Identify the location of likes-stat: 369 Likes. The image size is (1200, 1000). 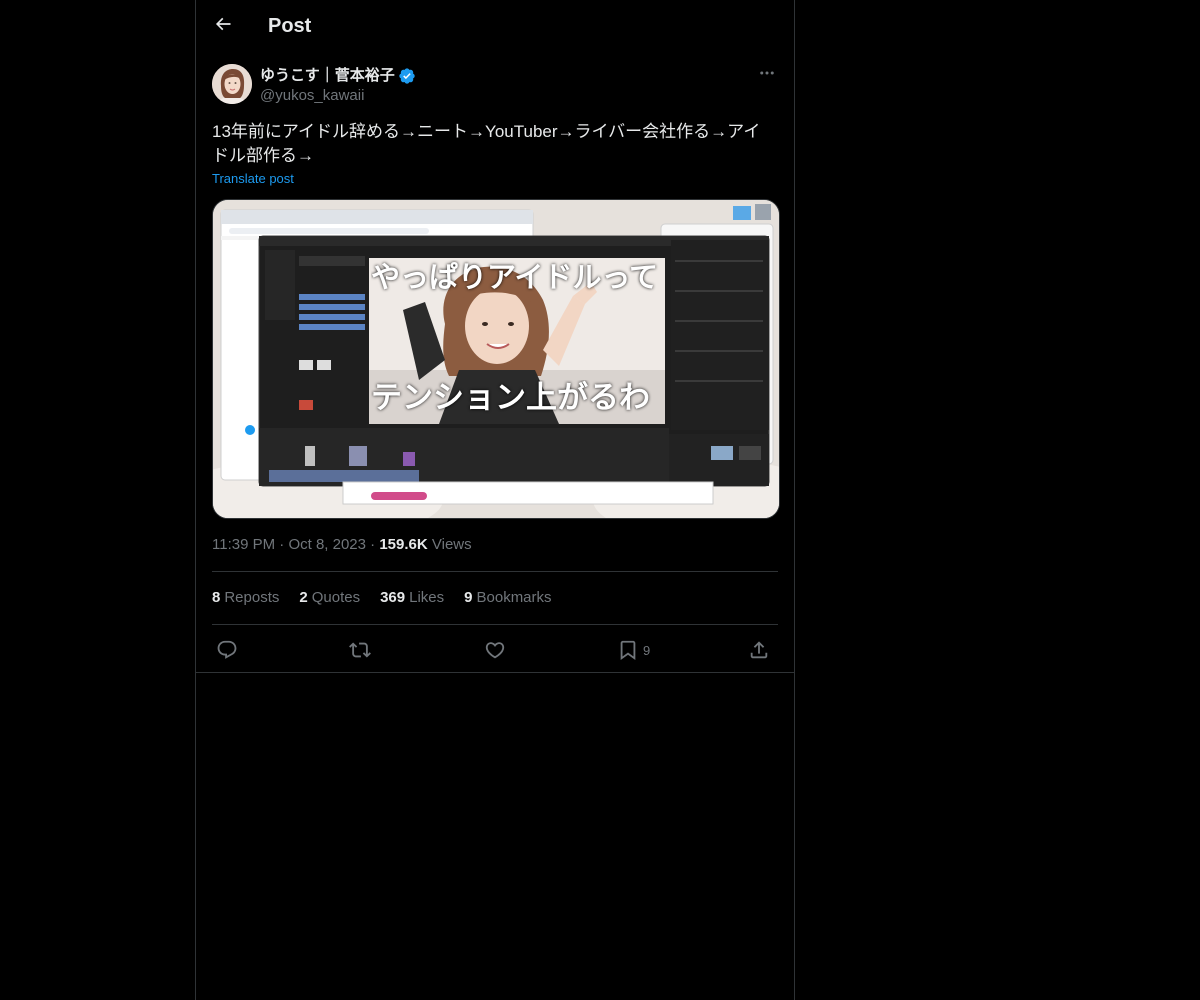
(412, 598).